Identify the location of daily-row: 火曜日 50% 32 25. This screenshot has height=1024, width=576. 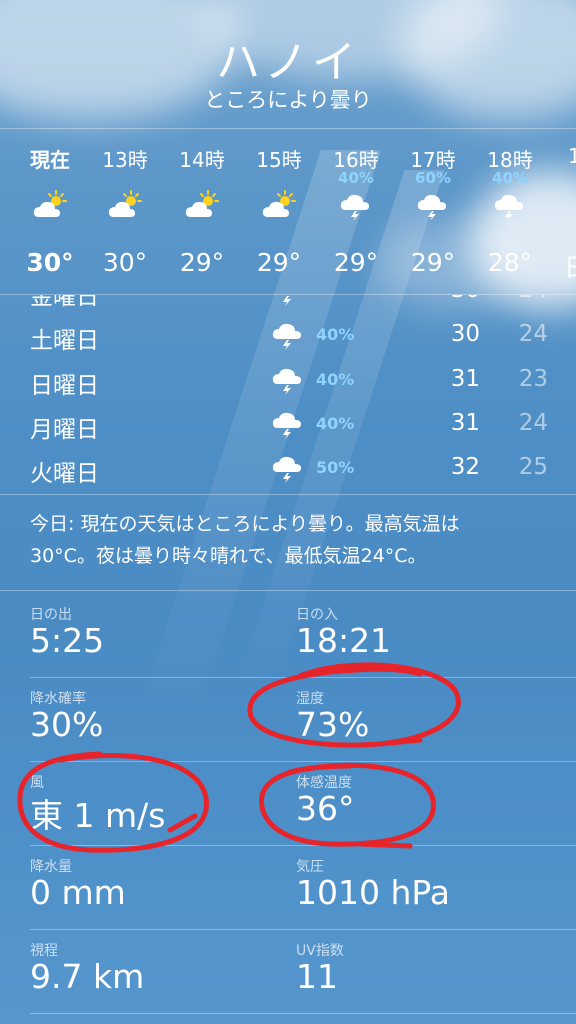
(288, 468).